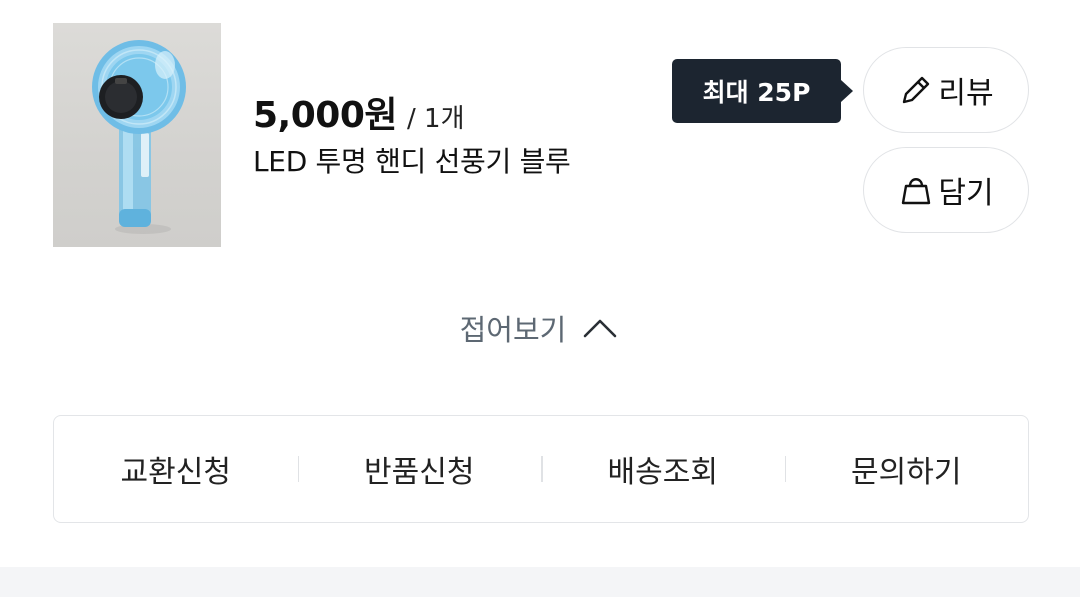  I want to click on review-button: 리뷰, so click(946, 90).